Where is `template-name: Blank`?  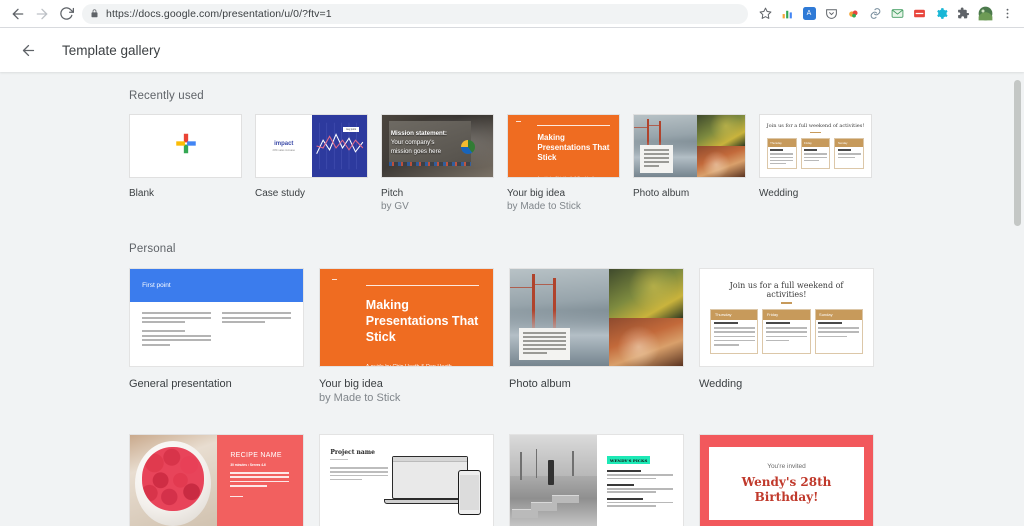 template-name: Blank is located at coordinates (142, 193).